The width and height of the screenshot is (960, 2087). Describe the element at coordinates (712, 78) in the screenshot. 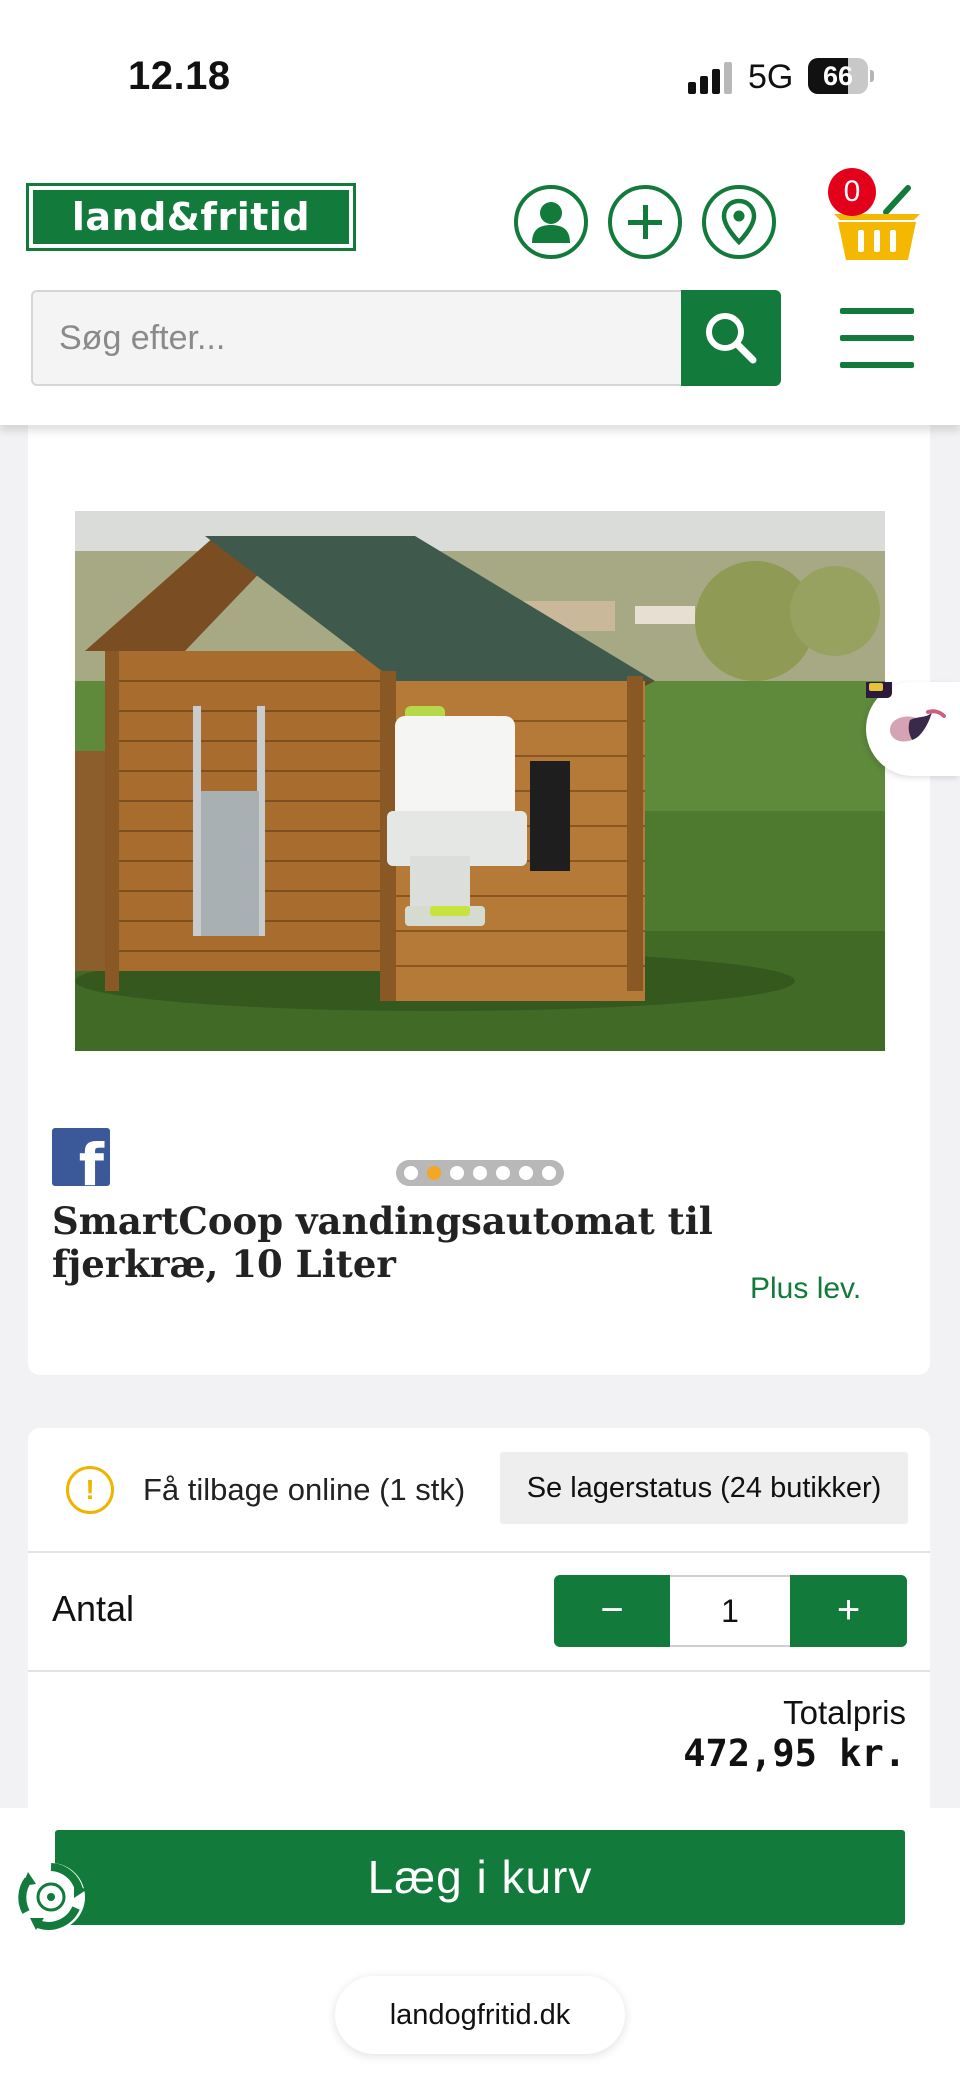

I see `signal-icon` at that location.